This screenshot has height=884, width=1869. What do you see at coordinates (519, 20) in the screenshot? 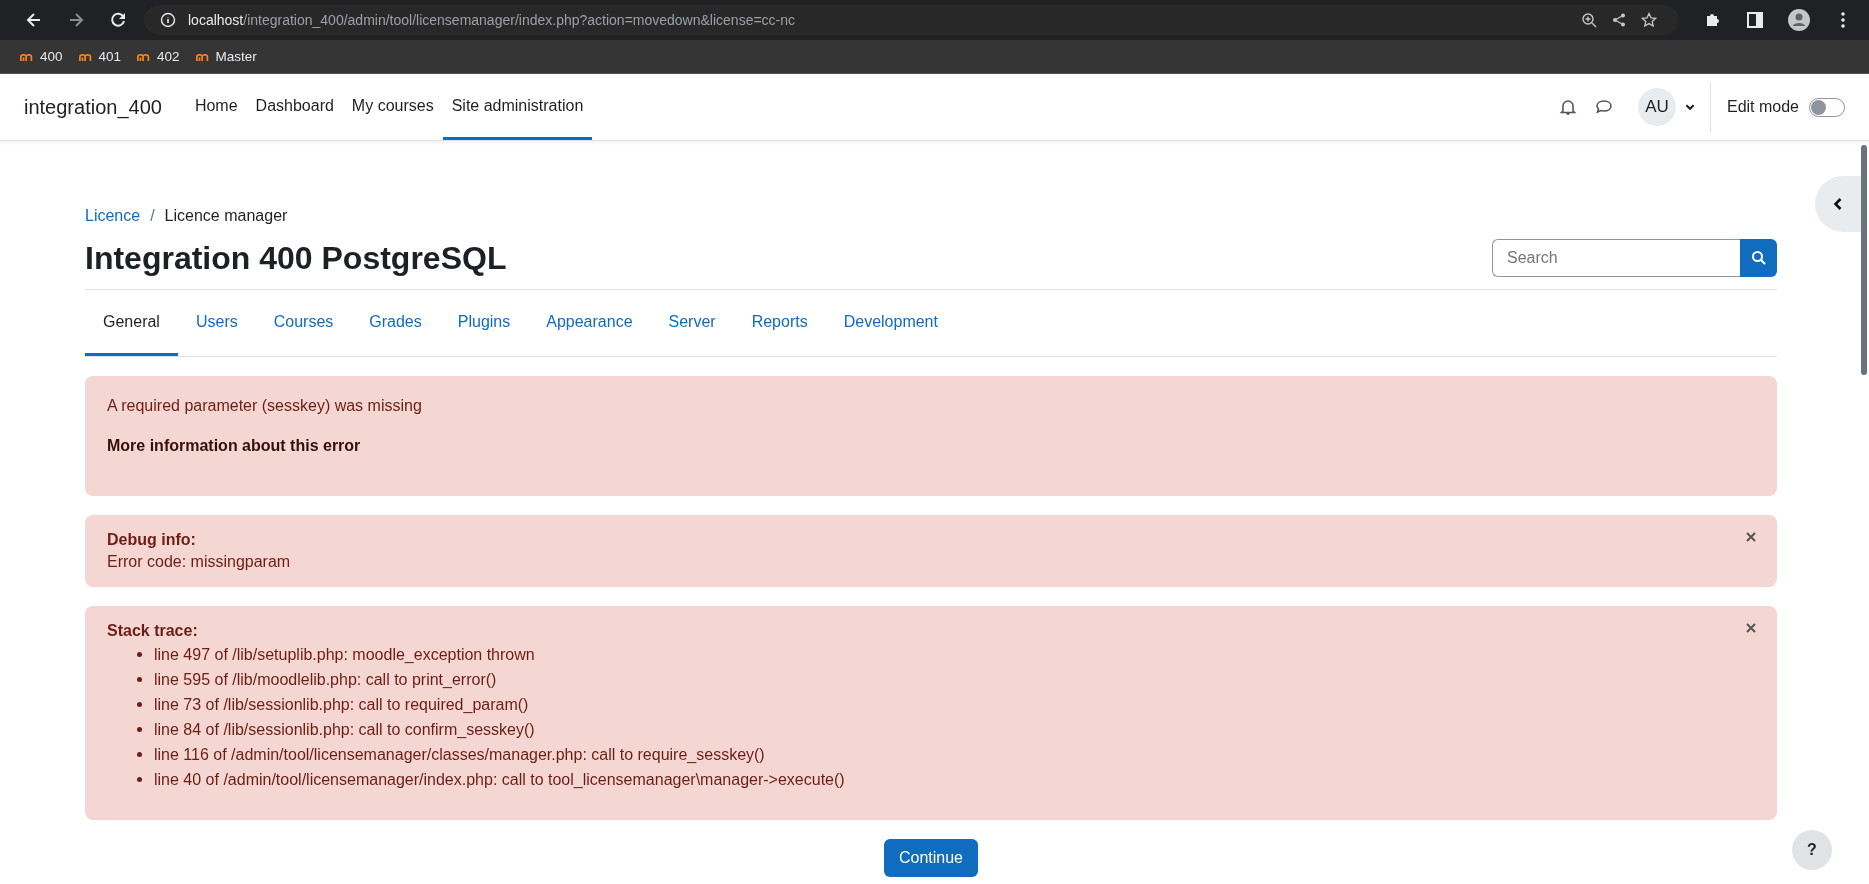
I see `url-path: /integration_400/admin/tool/licensemanager/index.php?action=movedown&license=cc-nc` at bounding box center [519, 20].